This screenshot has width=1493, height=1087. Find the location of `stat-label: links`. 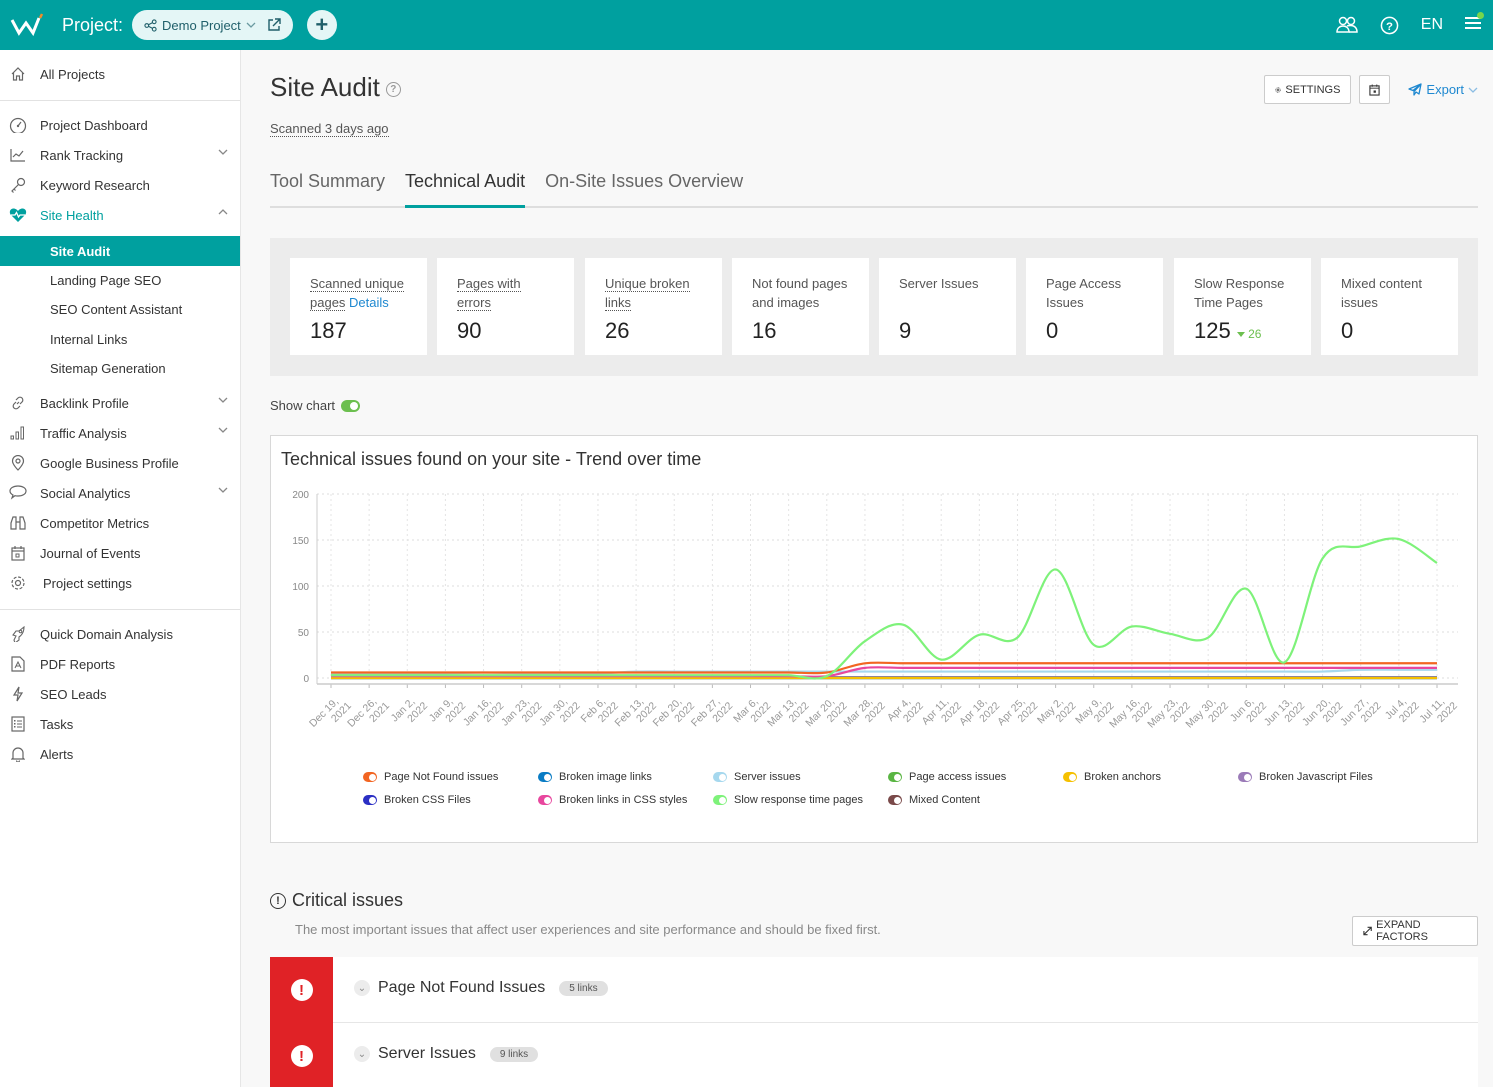

stat-label: links is located at coordinates (618, 303).